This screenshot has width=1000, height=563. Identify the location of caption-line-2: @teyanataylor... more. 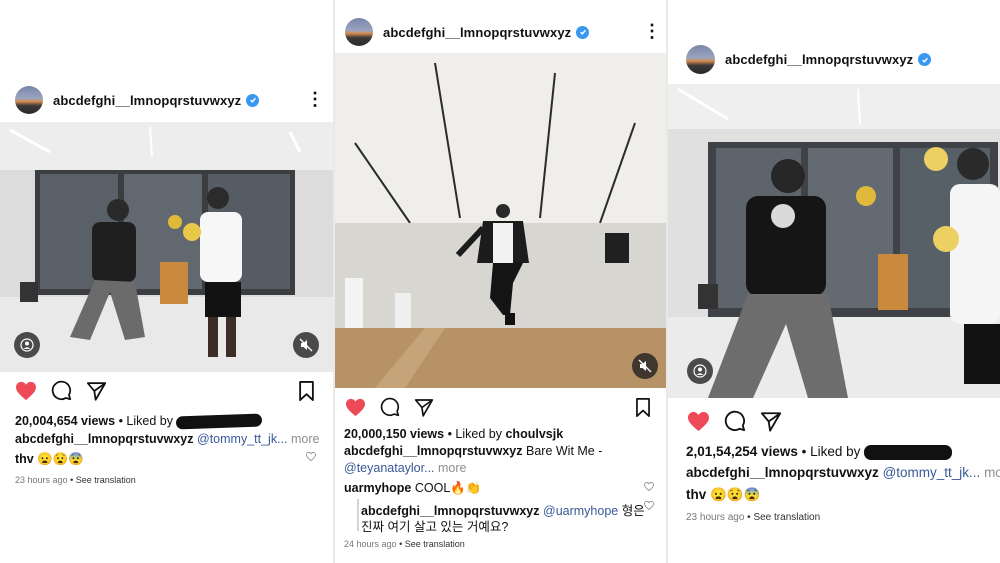
(405, 468).